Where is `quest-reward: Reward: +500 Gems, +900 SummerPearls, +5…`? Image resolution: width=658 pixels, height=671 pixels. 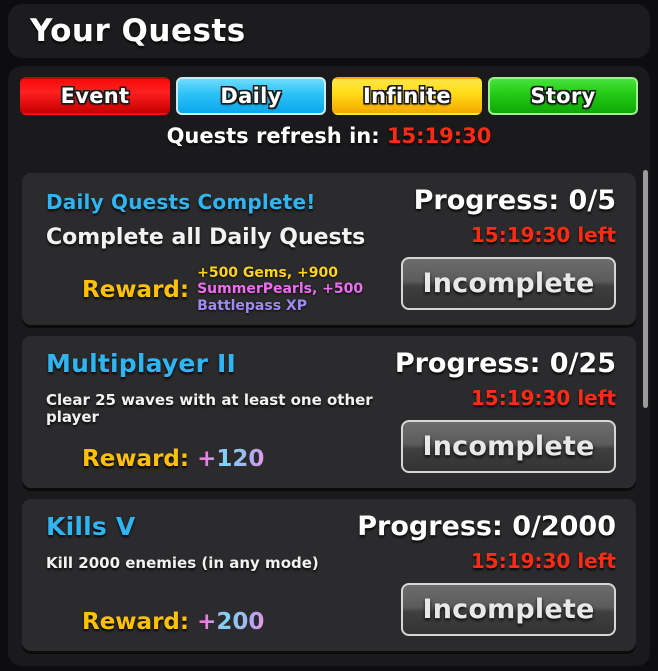 quest-reward: Reward: +500 Gems, +900 SummerPearls, +5… is located at coordinates (229, 290).